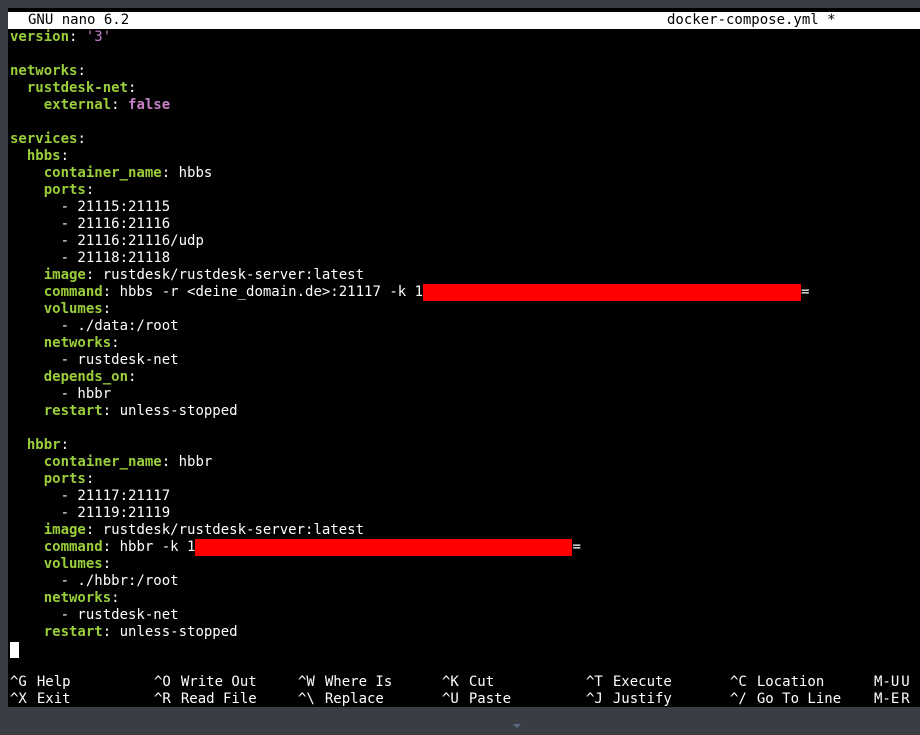 The width and height of the screenshot is (920, 735). What do you see at coordinates (629, 682) in the screenshot?
I see `shortcut-execute: ^T Execute` at bounding box center [629, 682].